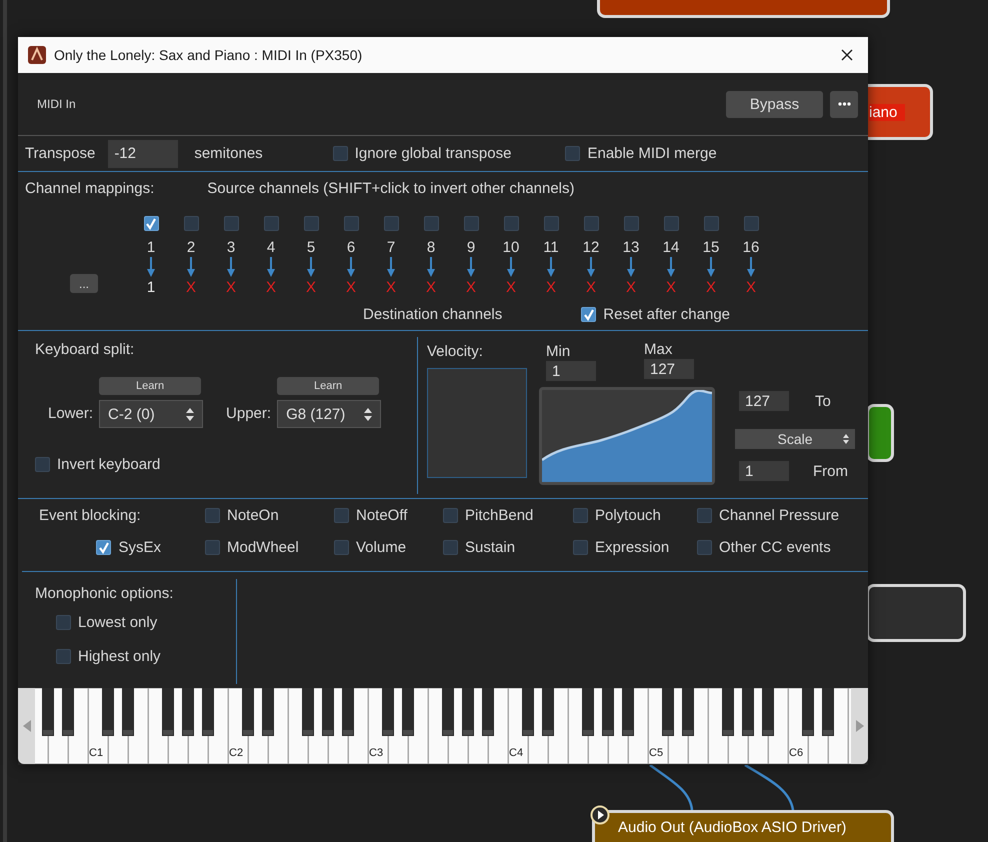 This screenshot has width=988, height=842. I want to click on channel-number: 6, so click(351, 248).